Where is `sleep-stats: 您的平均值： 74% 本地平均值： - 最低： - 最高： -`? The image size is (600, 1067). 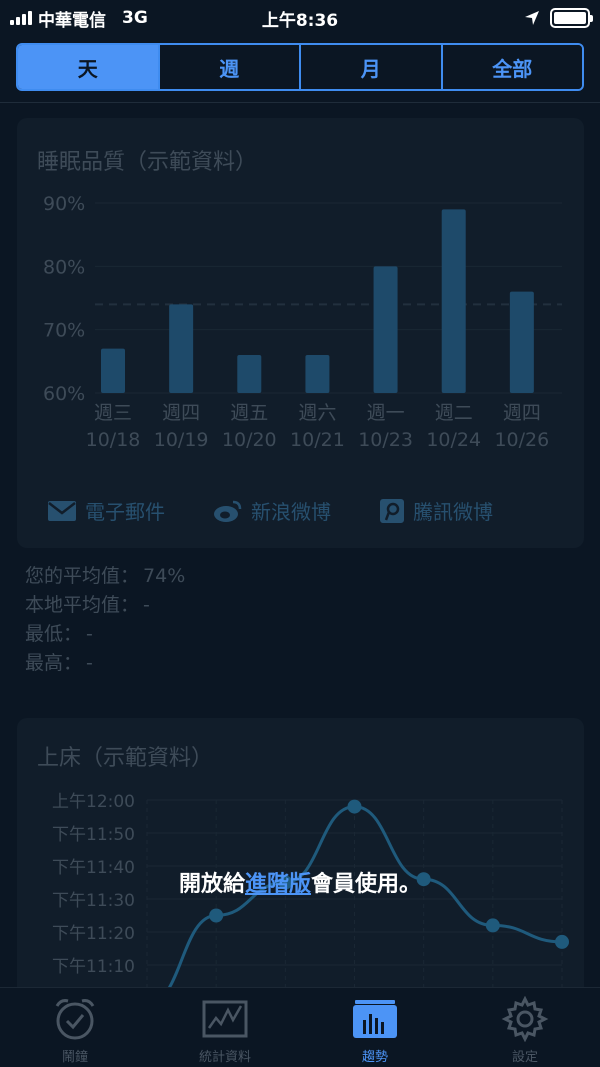
sleep-stats: 您的平均值： 74% 本地平均值： - 最低： - 最高： - is located at coordinates (105, 620).